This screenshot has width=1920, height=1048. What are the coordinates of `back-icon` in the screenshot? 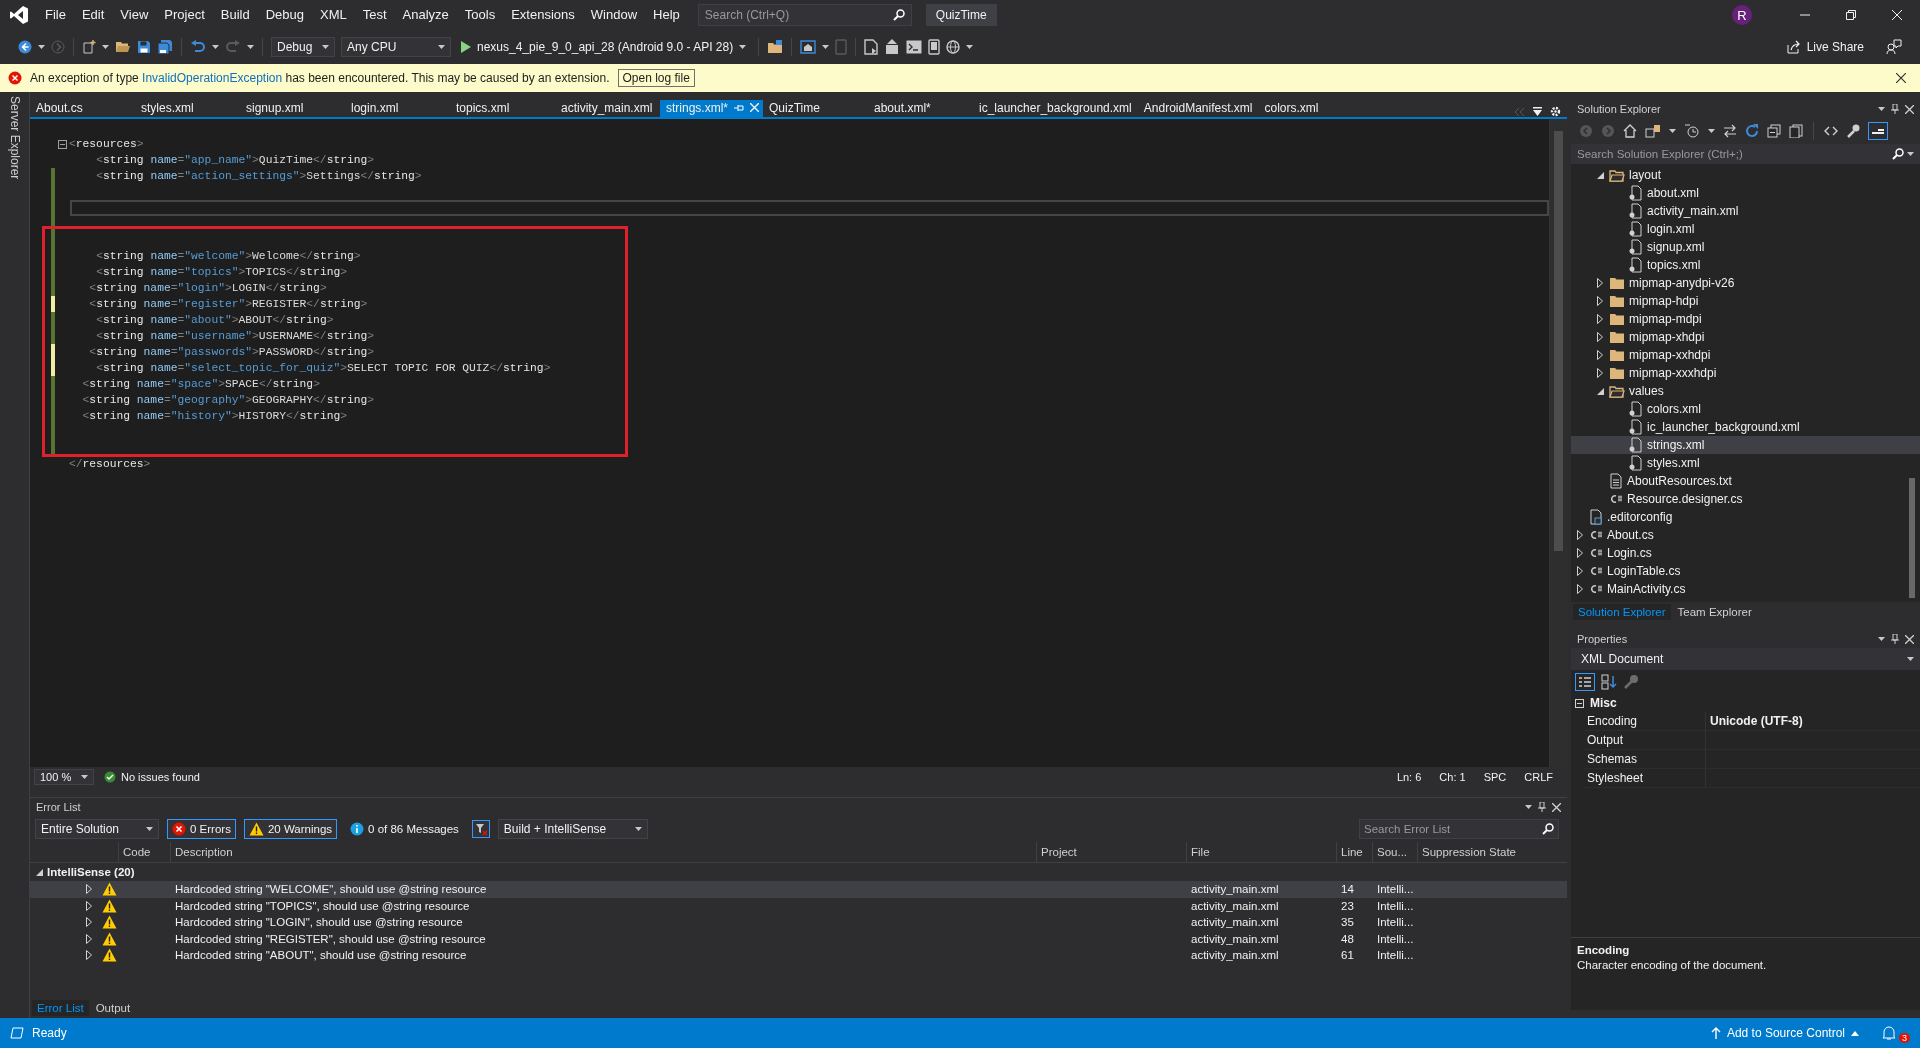 It's located at (25, 47).